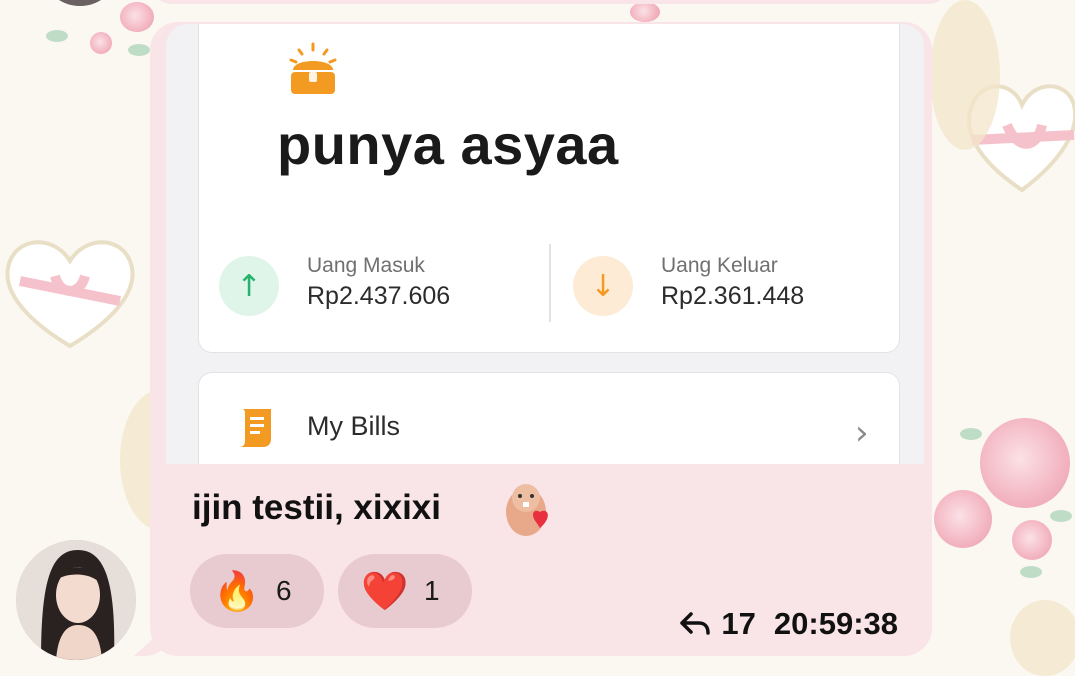  I want to click on arrow-up-icon: ↑, so click(249, 286).